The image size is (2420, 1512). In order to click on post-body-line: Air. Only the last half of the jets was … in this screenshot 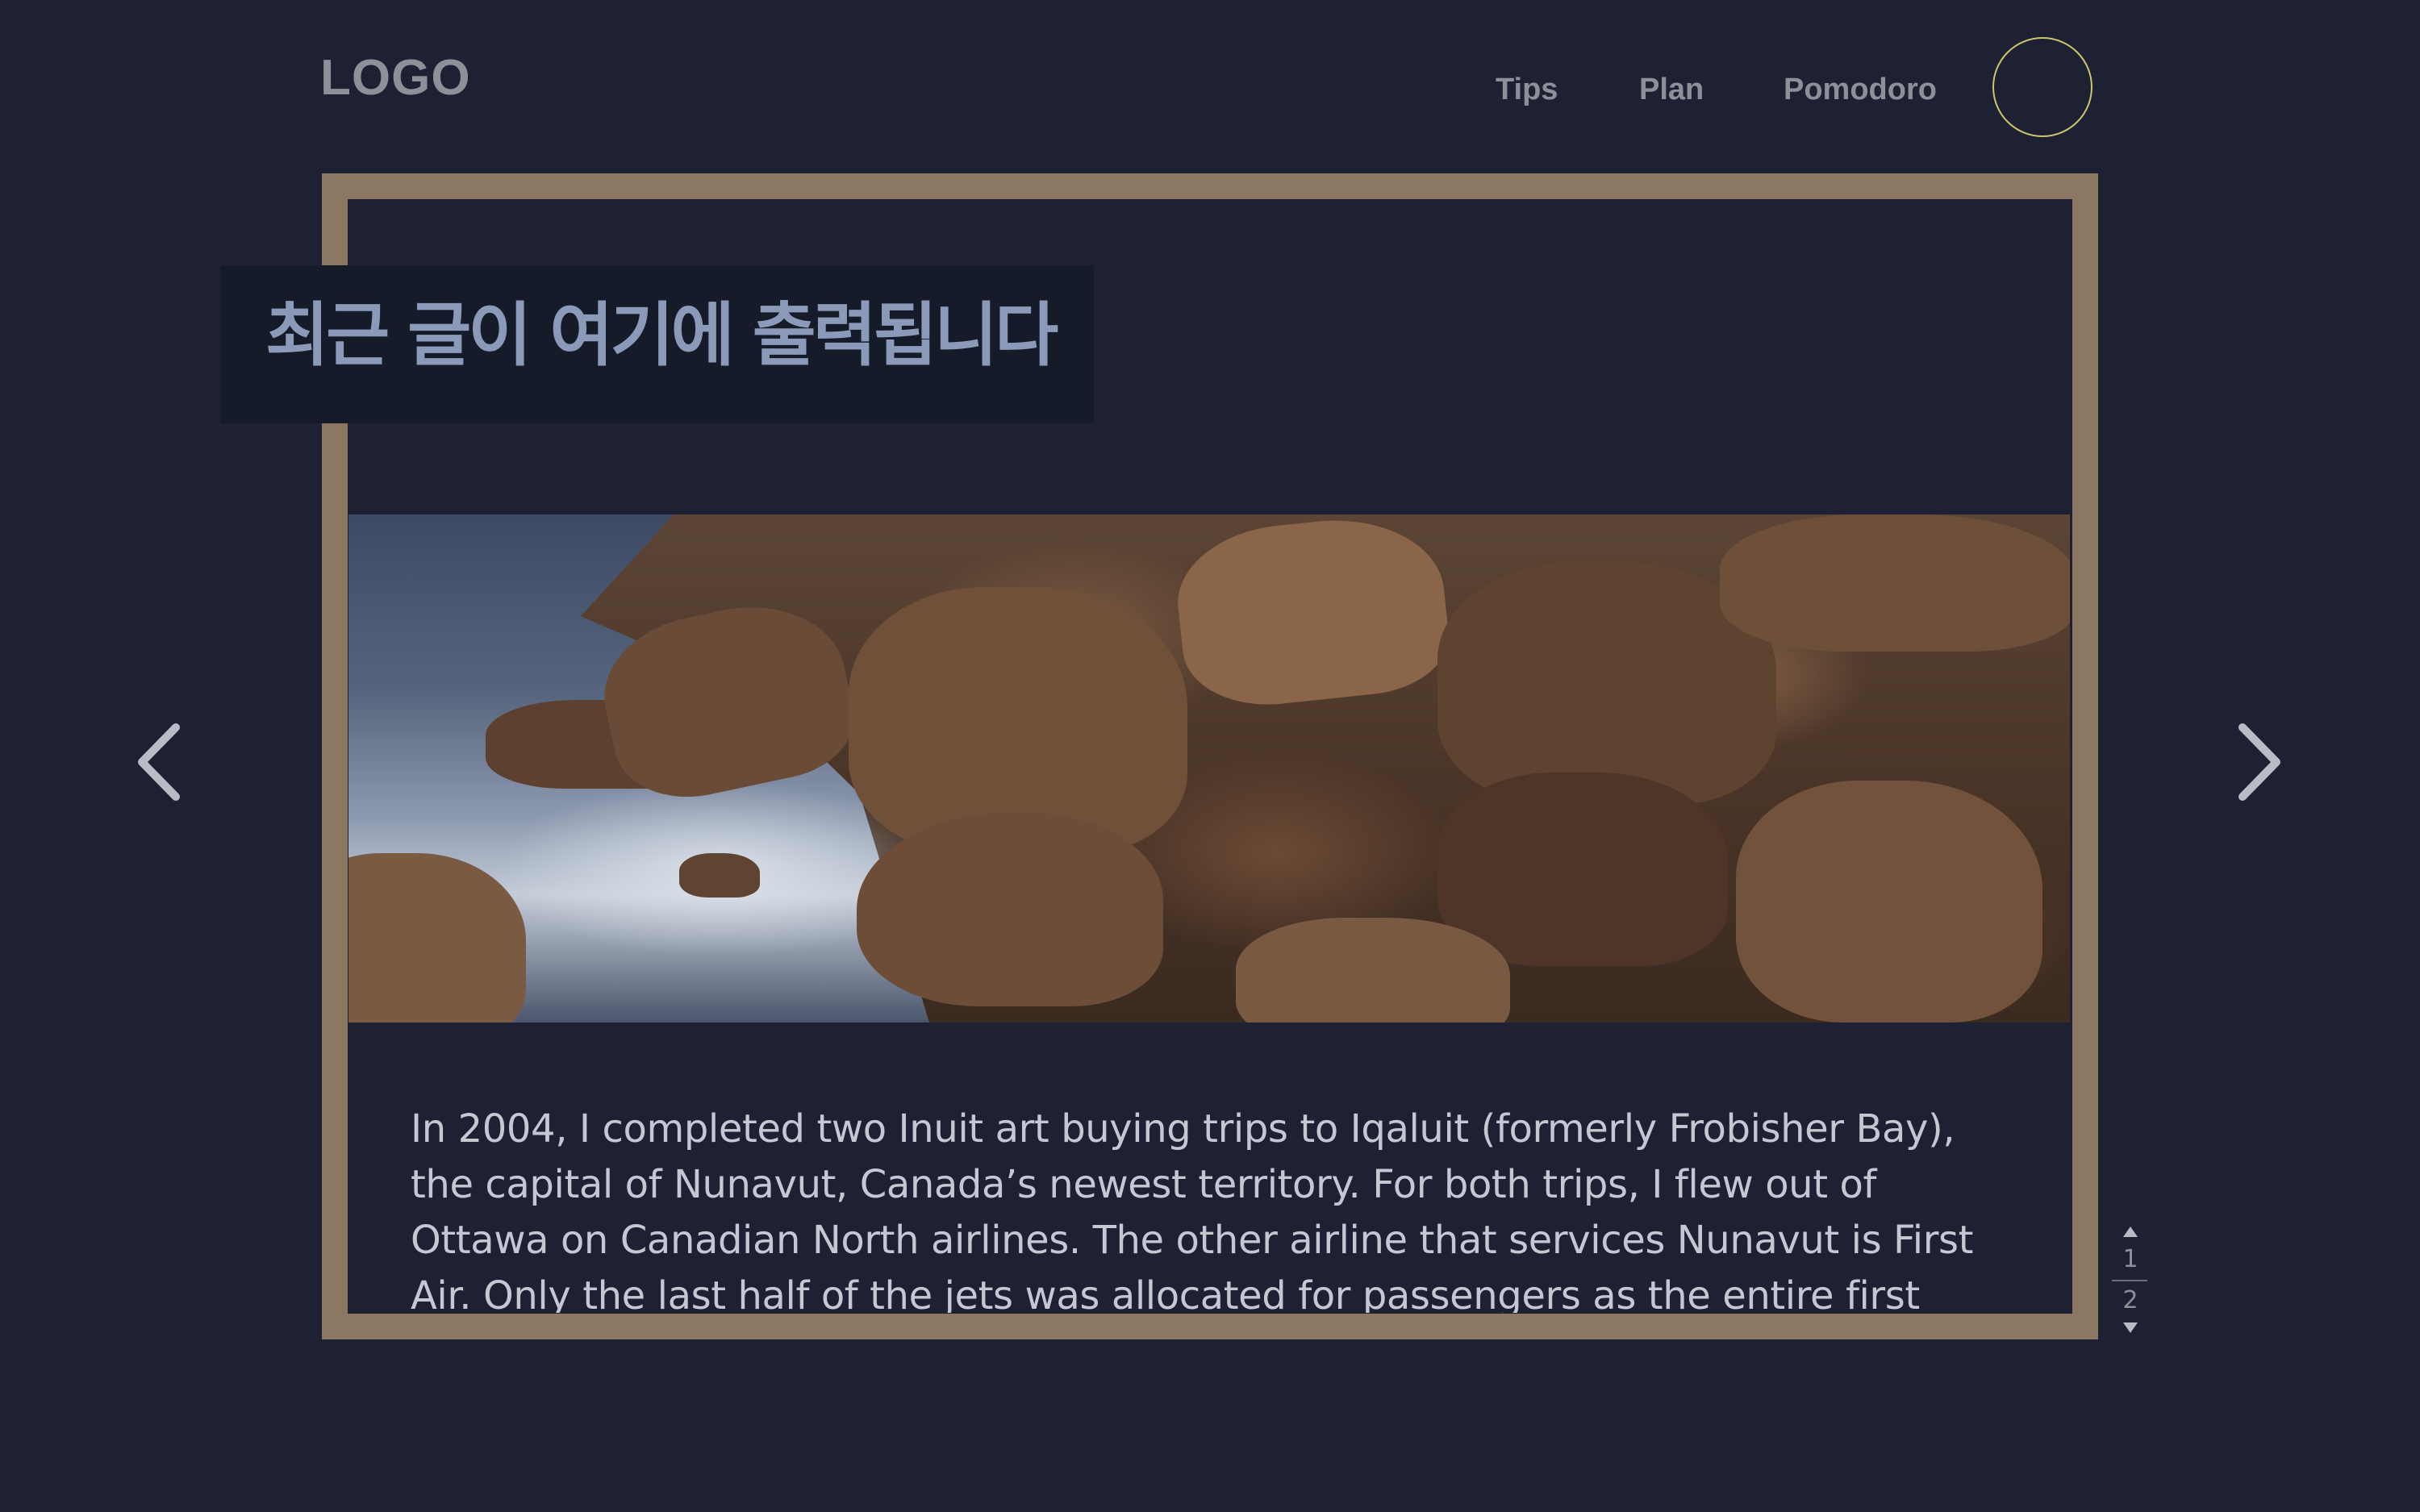, I will do `click(1165, 1293)`.